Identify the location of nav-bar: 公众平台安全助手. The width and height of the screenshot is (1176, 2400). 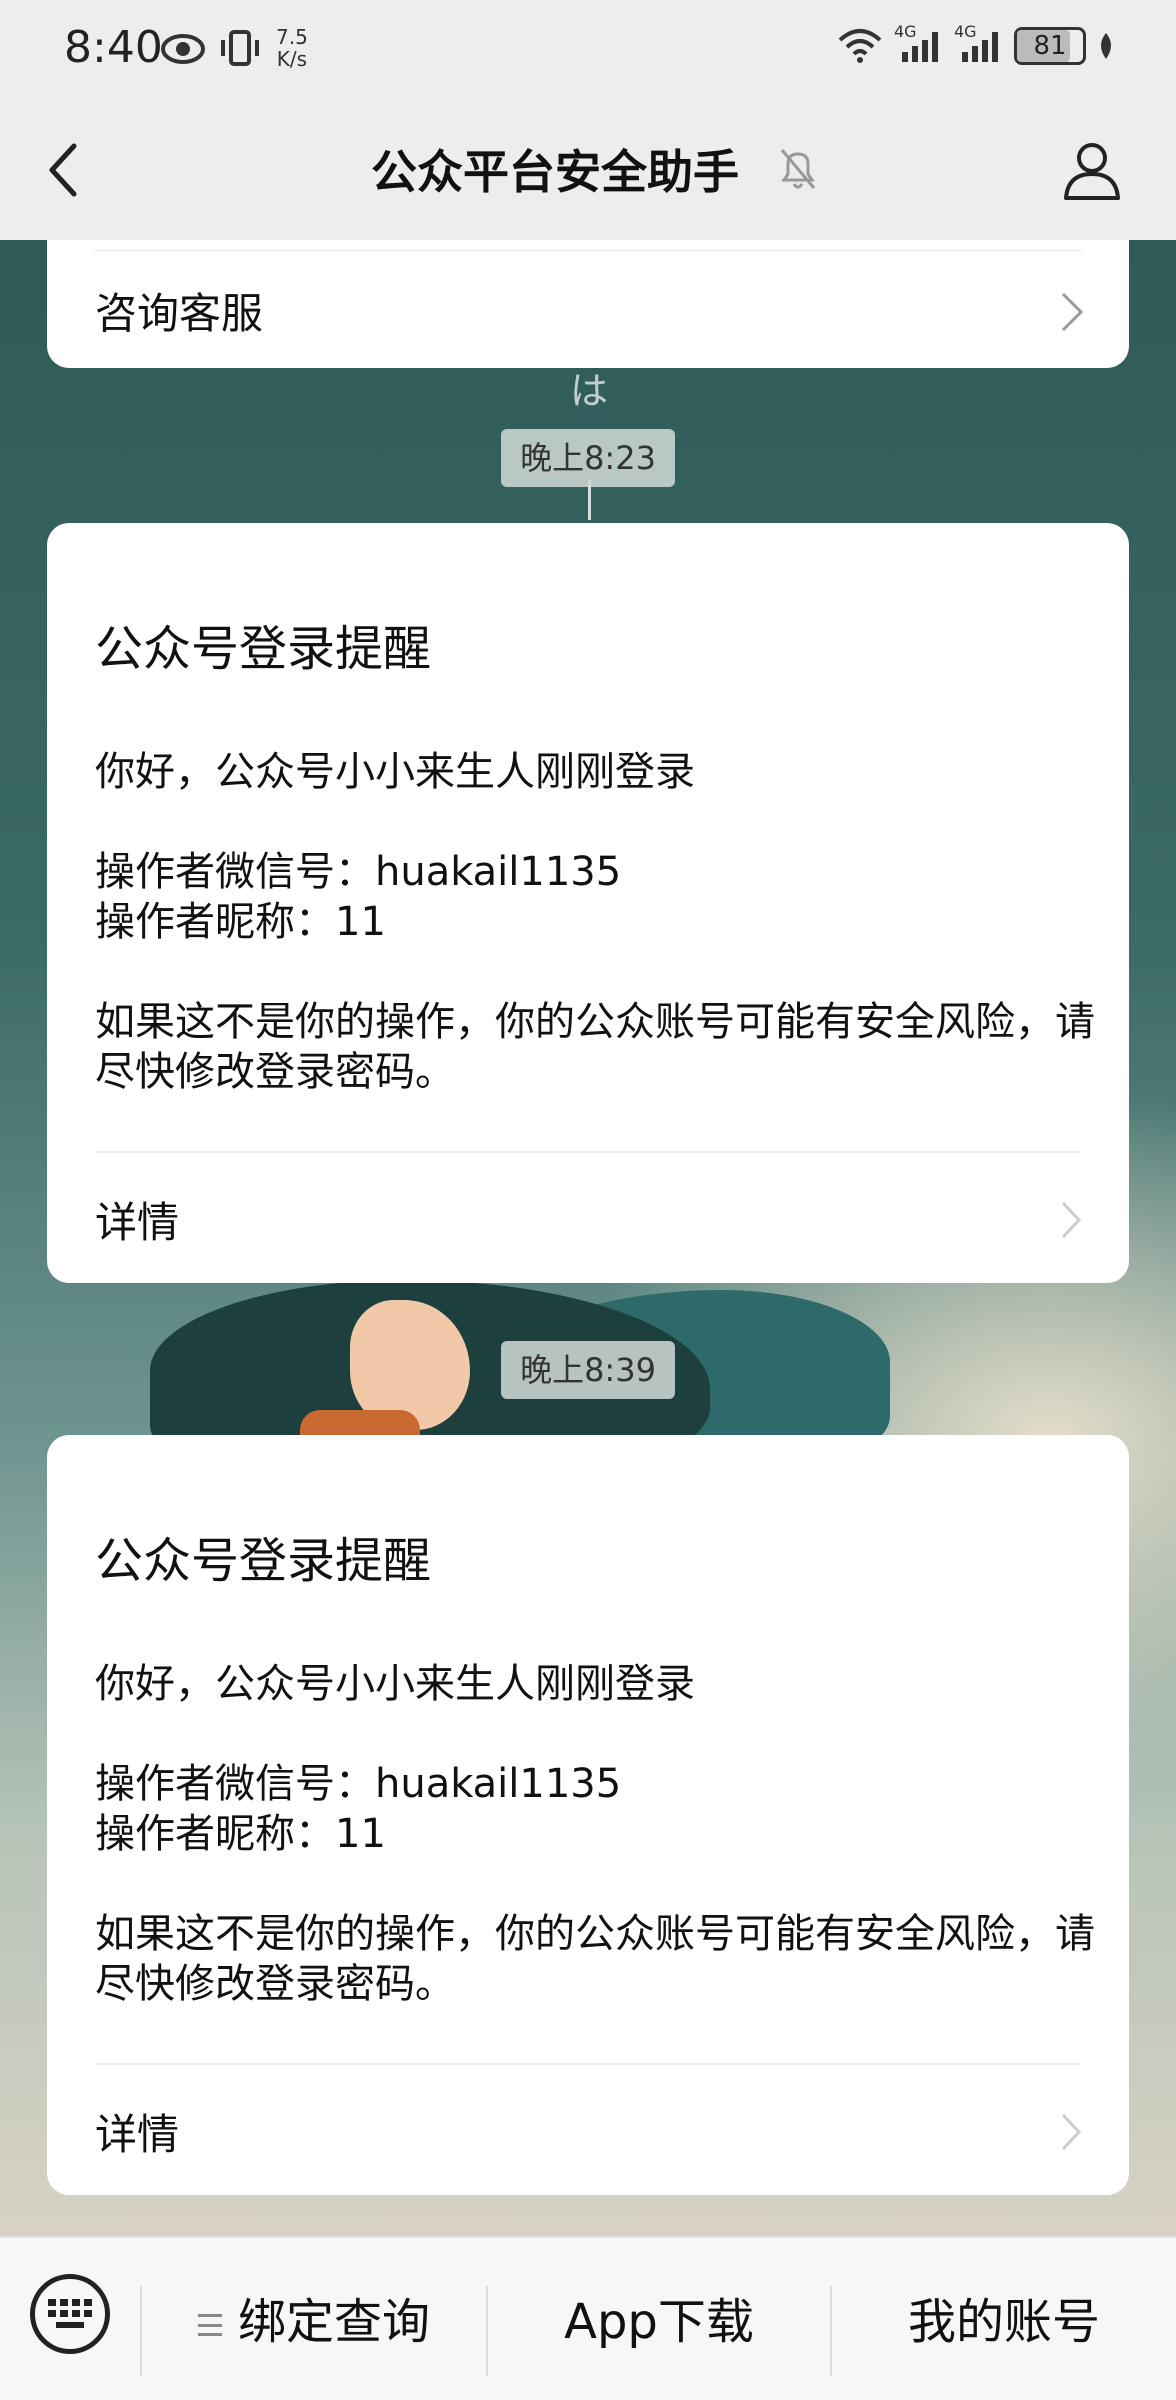
(588, 170).